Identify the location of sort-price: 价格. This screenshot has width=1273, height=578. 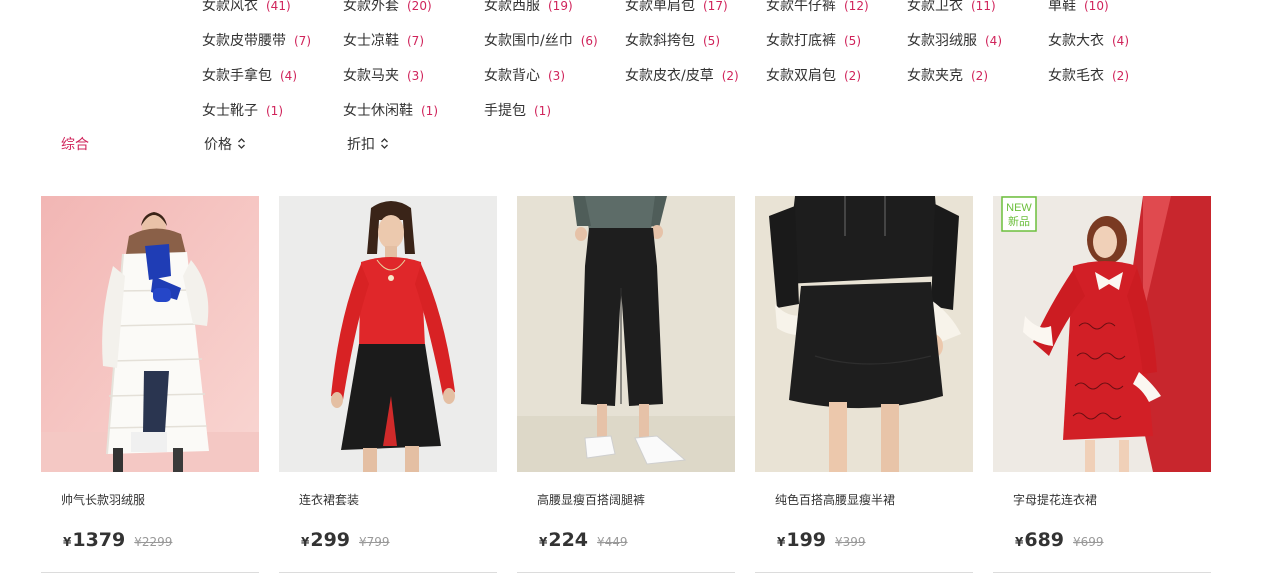
(225, 145).